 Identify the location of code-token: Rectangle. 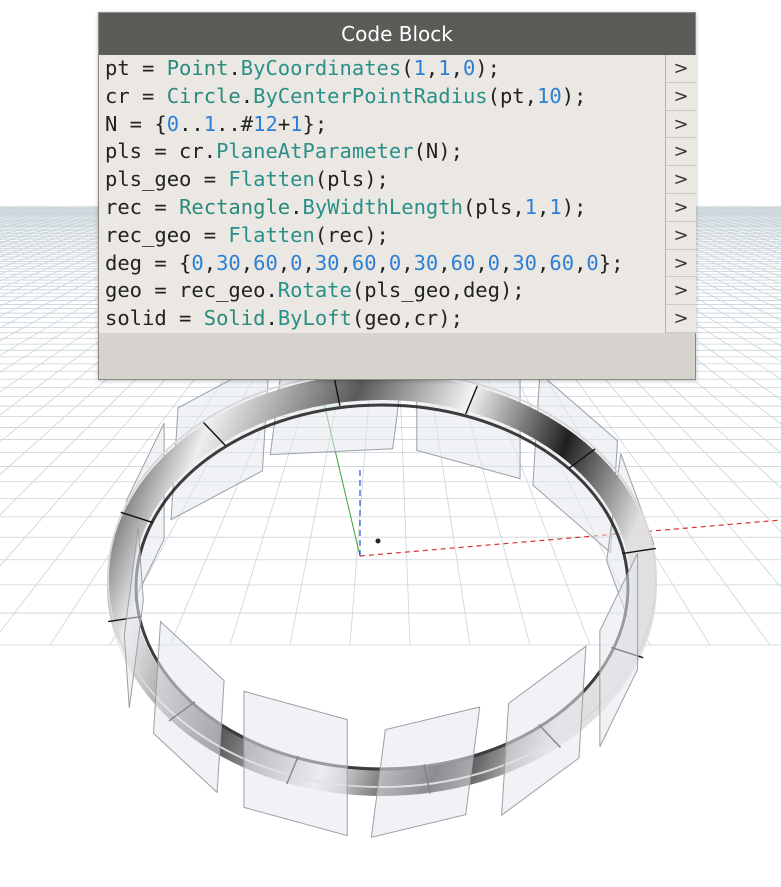
(235, 206).